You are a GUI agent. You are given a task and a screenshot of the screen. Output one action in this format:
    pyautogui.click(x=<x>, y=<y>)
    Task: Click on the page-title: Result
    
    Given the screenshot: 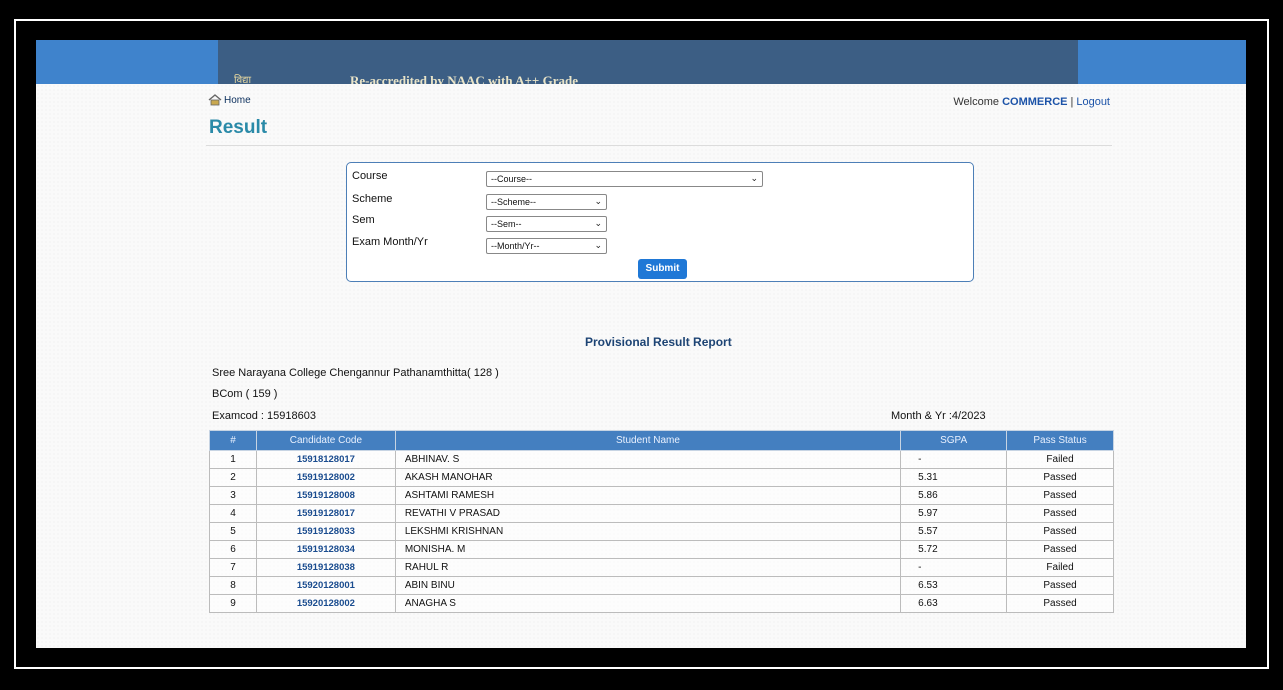 What is the action you would take?
    pyautogui.click(x=238, y=127)
    